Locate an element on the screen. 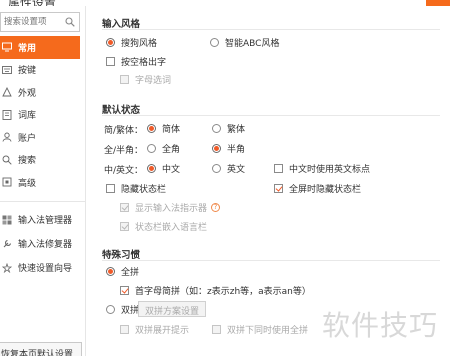  checkbox-label: 状态栏嵌入语言栏 is located at coordinates (171, 227).